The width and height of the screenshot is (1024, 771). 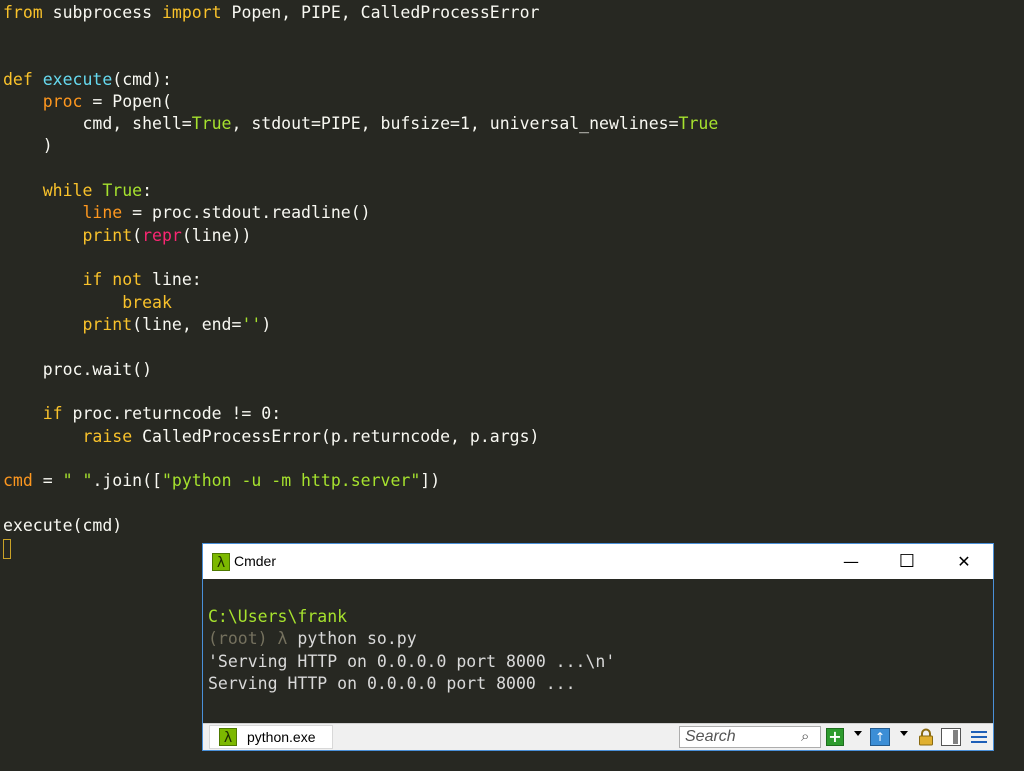 I want to click on token: :, so click(x=147, y=190).